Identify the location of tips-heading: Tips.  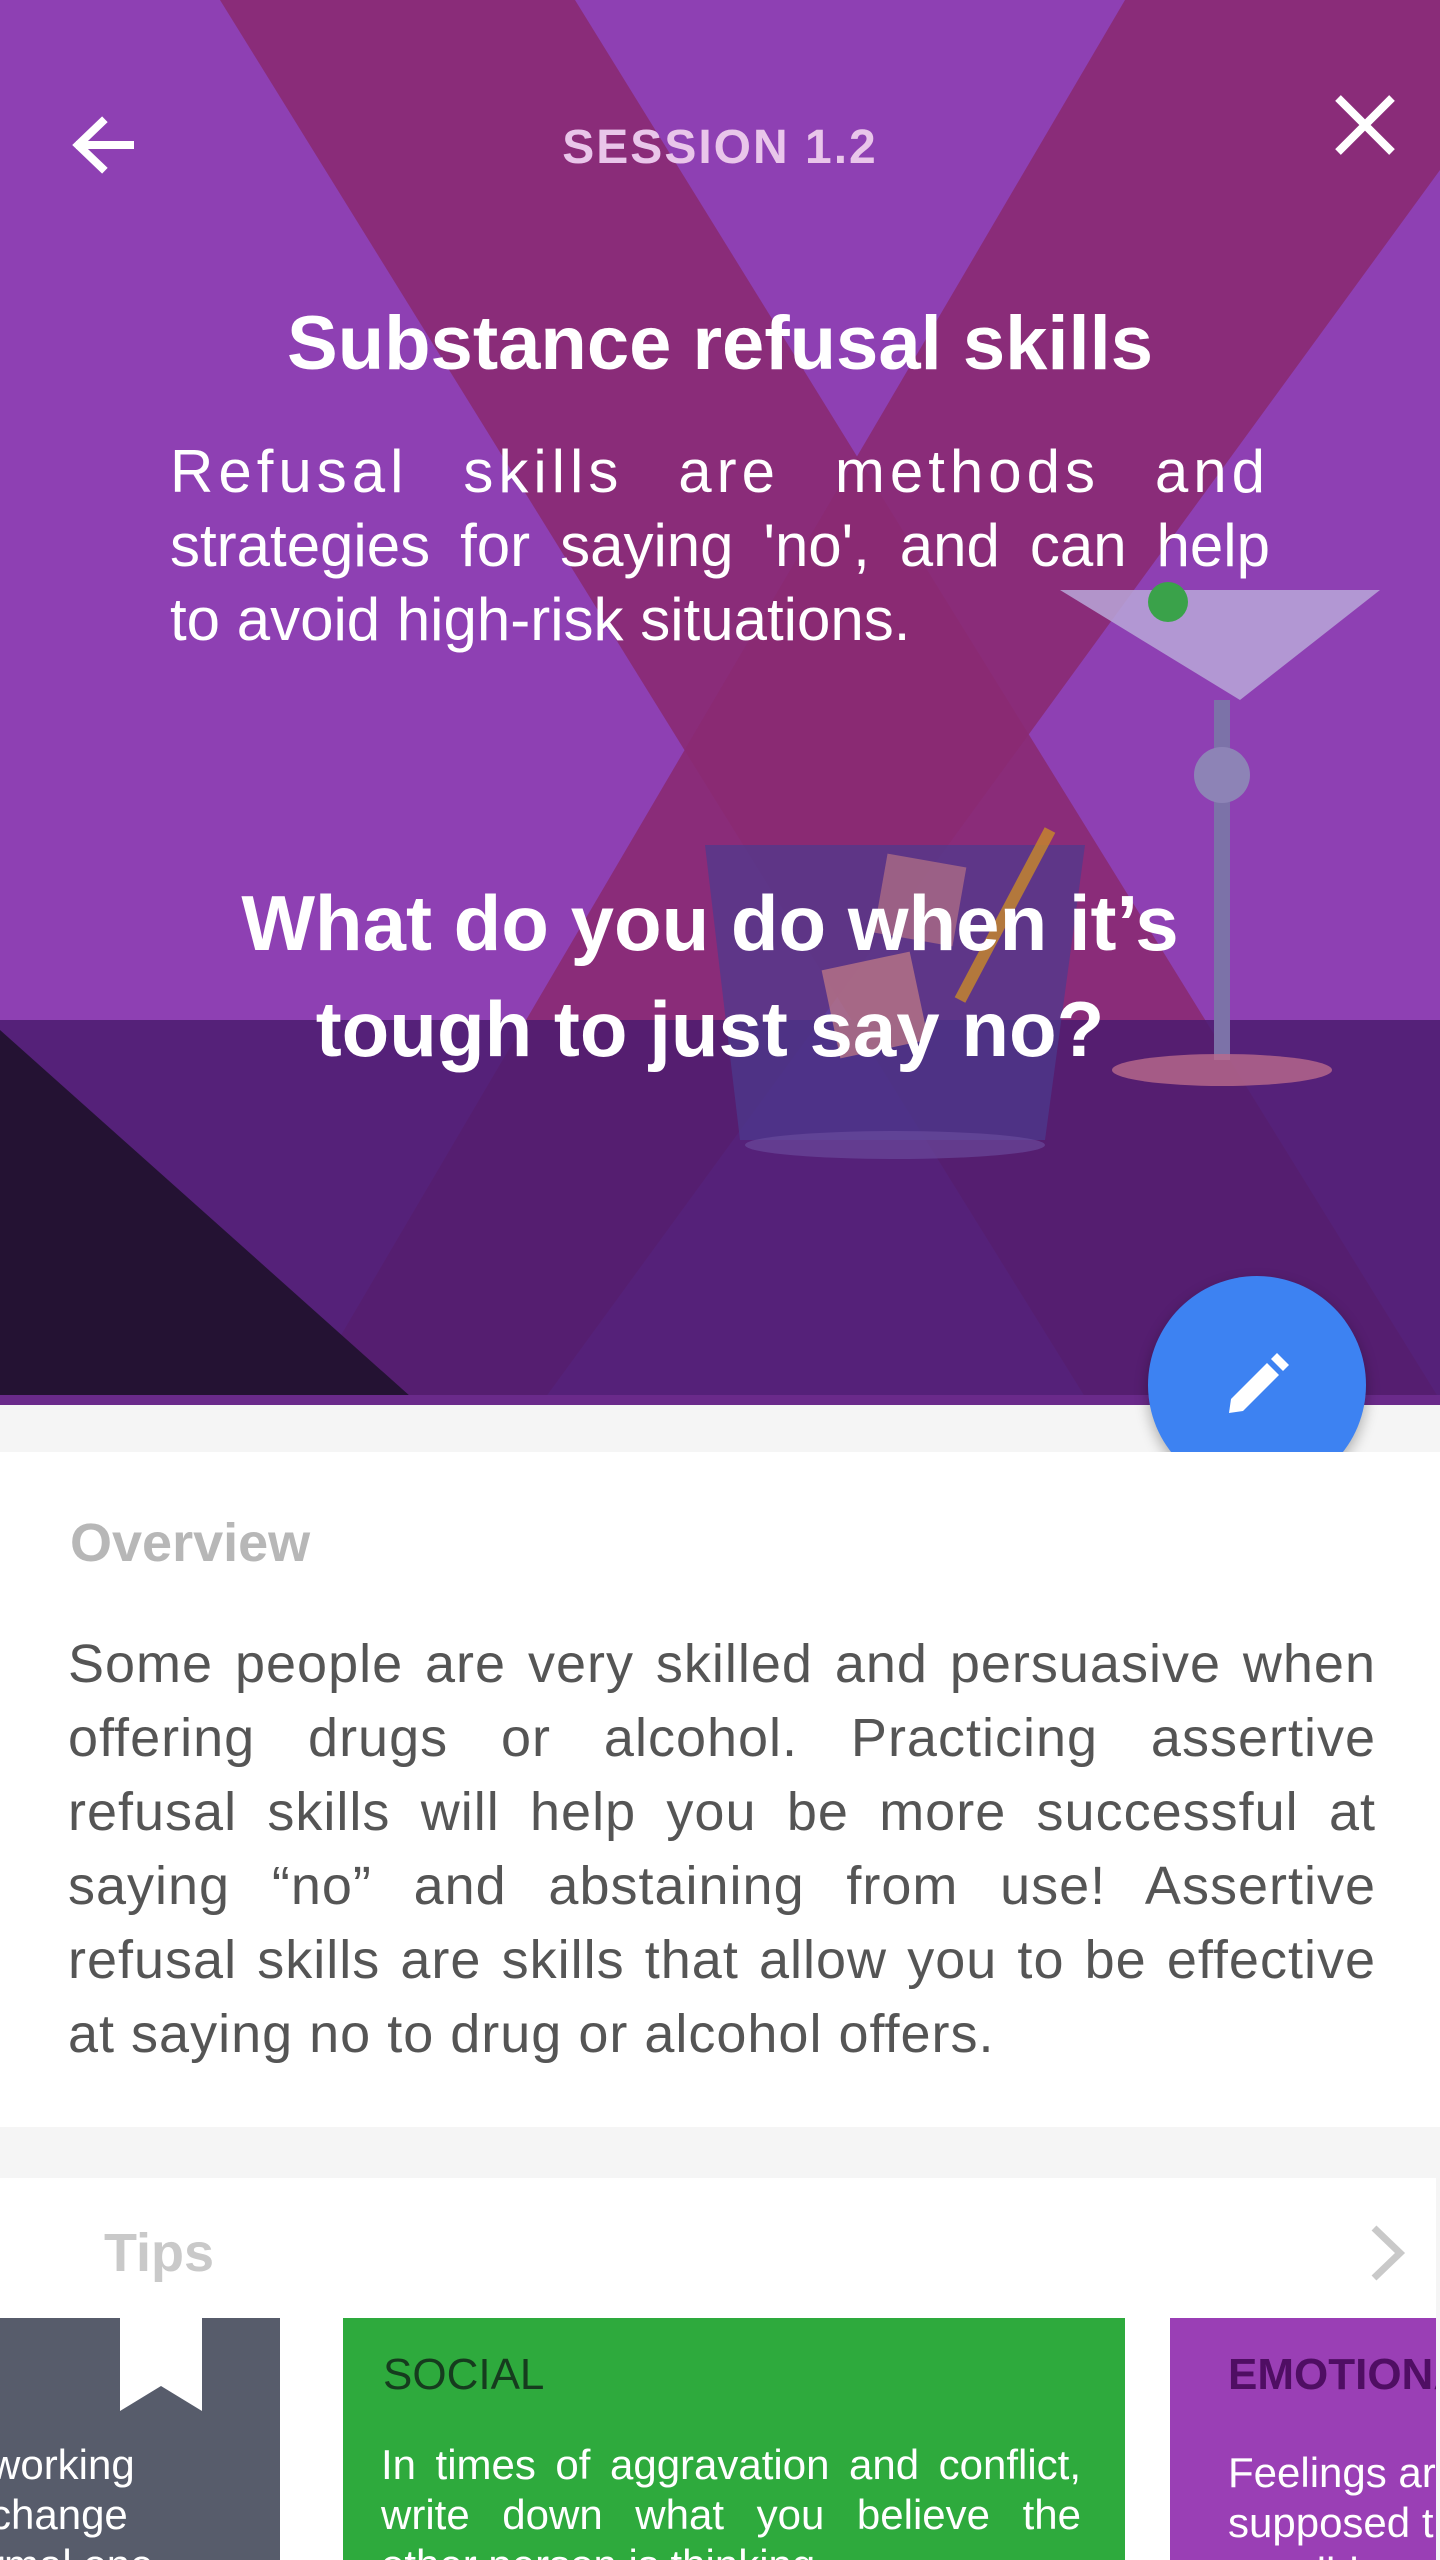
(159, 2253).